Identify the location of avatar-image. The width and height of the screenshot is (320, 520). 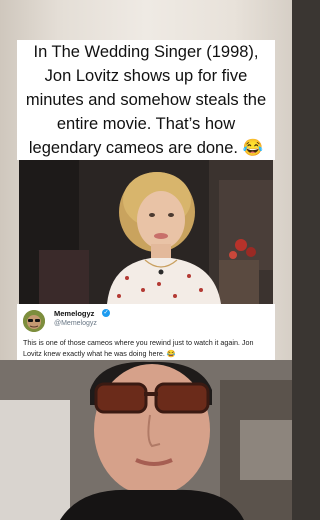
(34, 321).